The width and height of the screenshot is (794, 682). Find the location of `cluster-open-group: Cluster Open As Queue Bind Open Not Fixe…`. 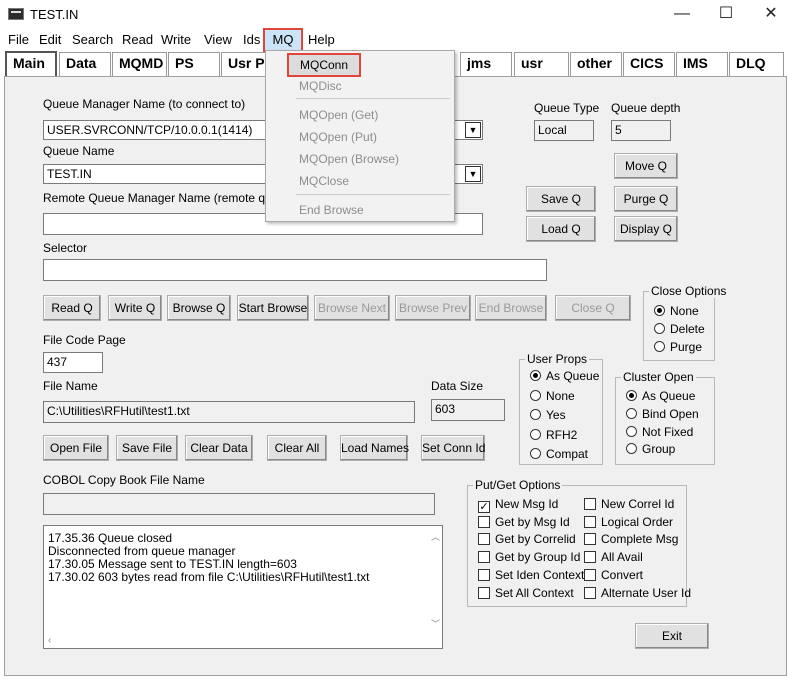

cluster-open-group: Cluster Open As Queue Bind Open Not Fixe… is located at coordinates (665, 417).